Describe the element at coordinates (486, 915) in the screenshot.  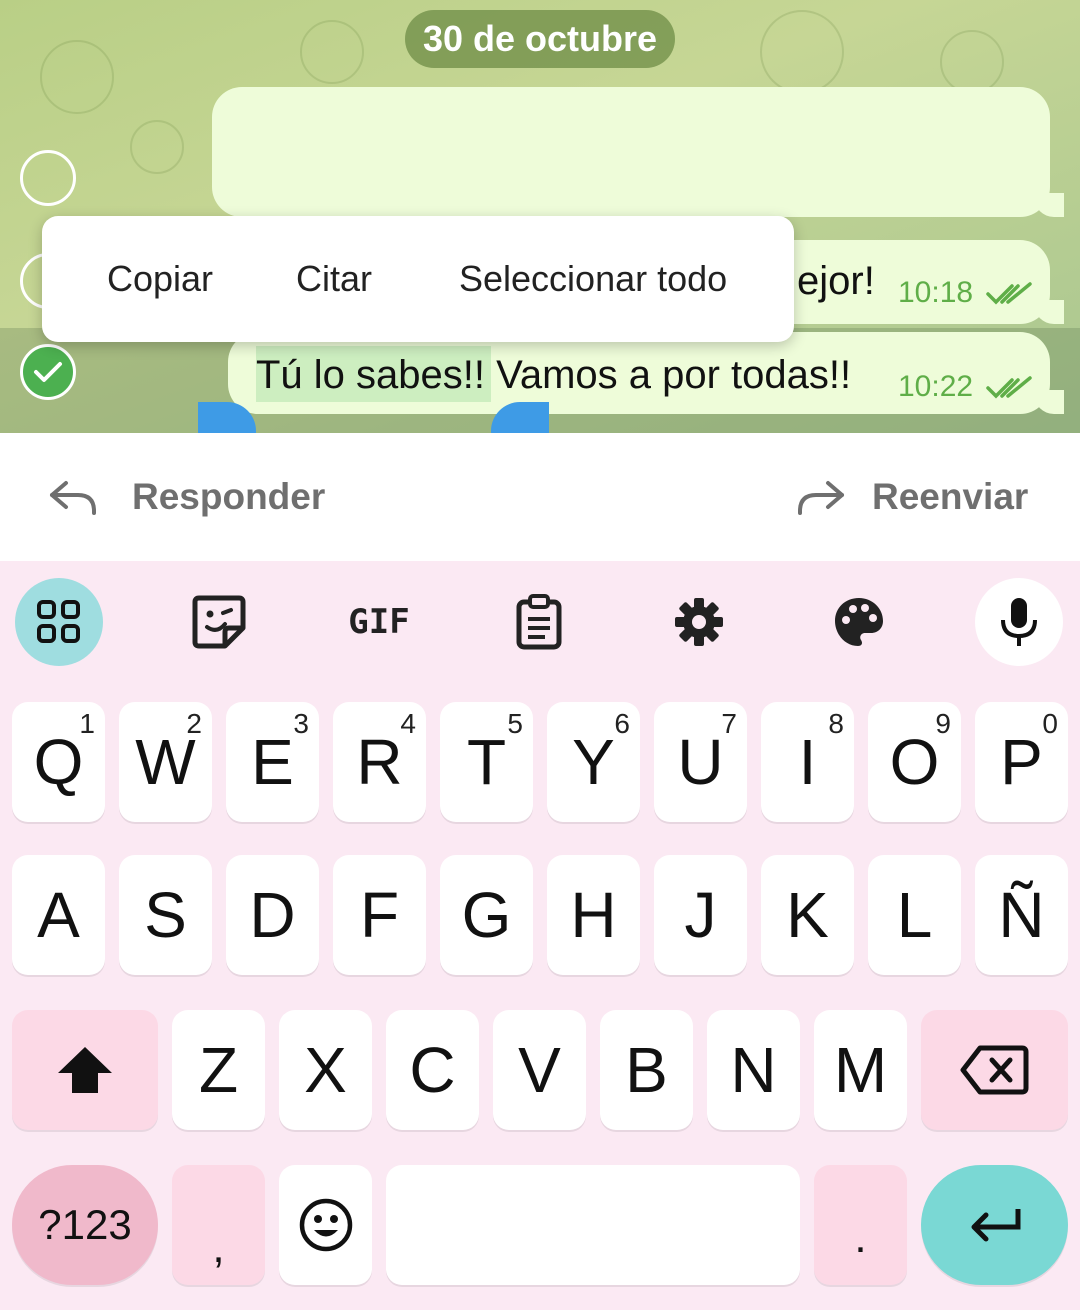
I see `key-g: G` at that location.